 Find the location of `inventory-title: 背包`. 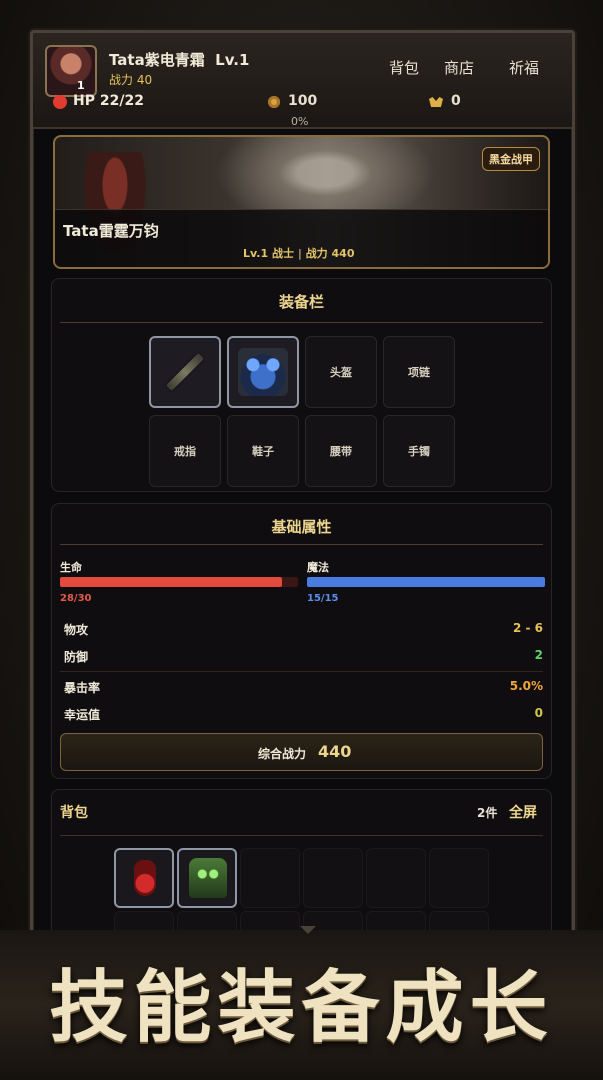

inventory-title: 背包 is located at coordinates (74, 813).